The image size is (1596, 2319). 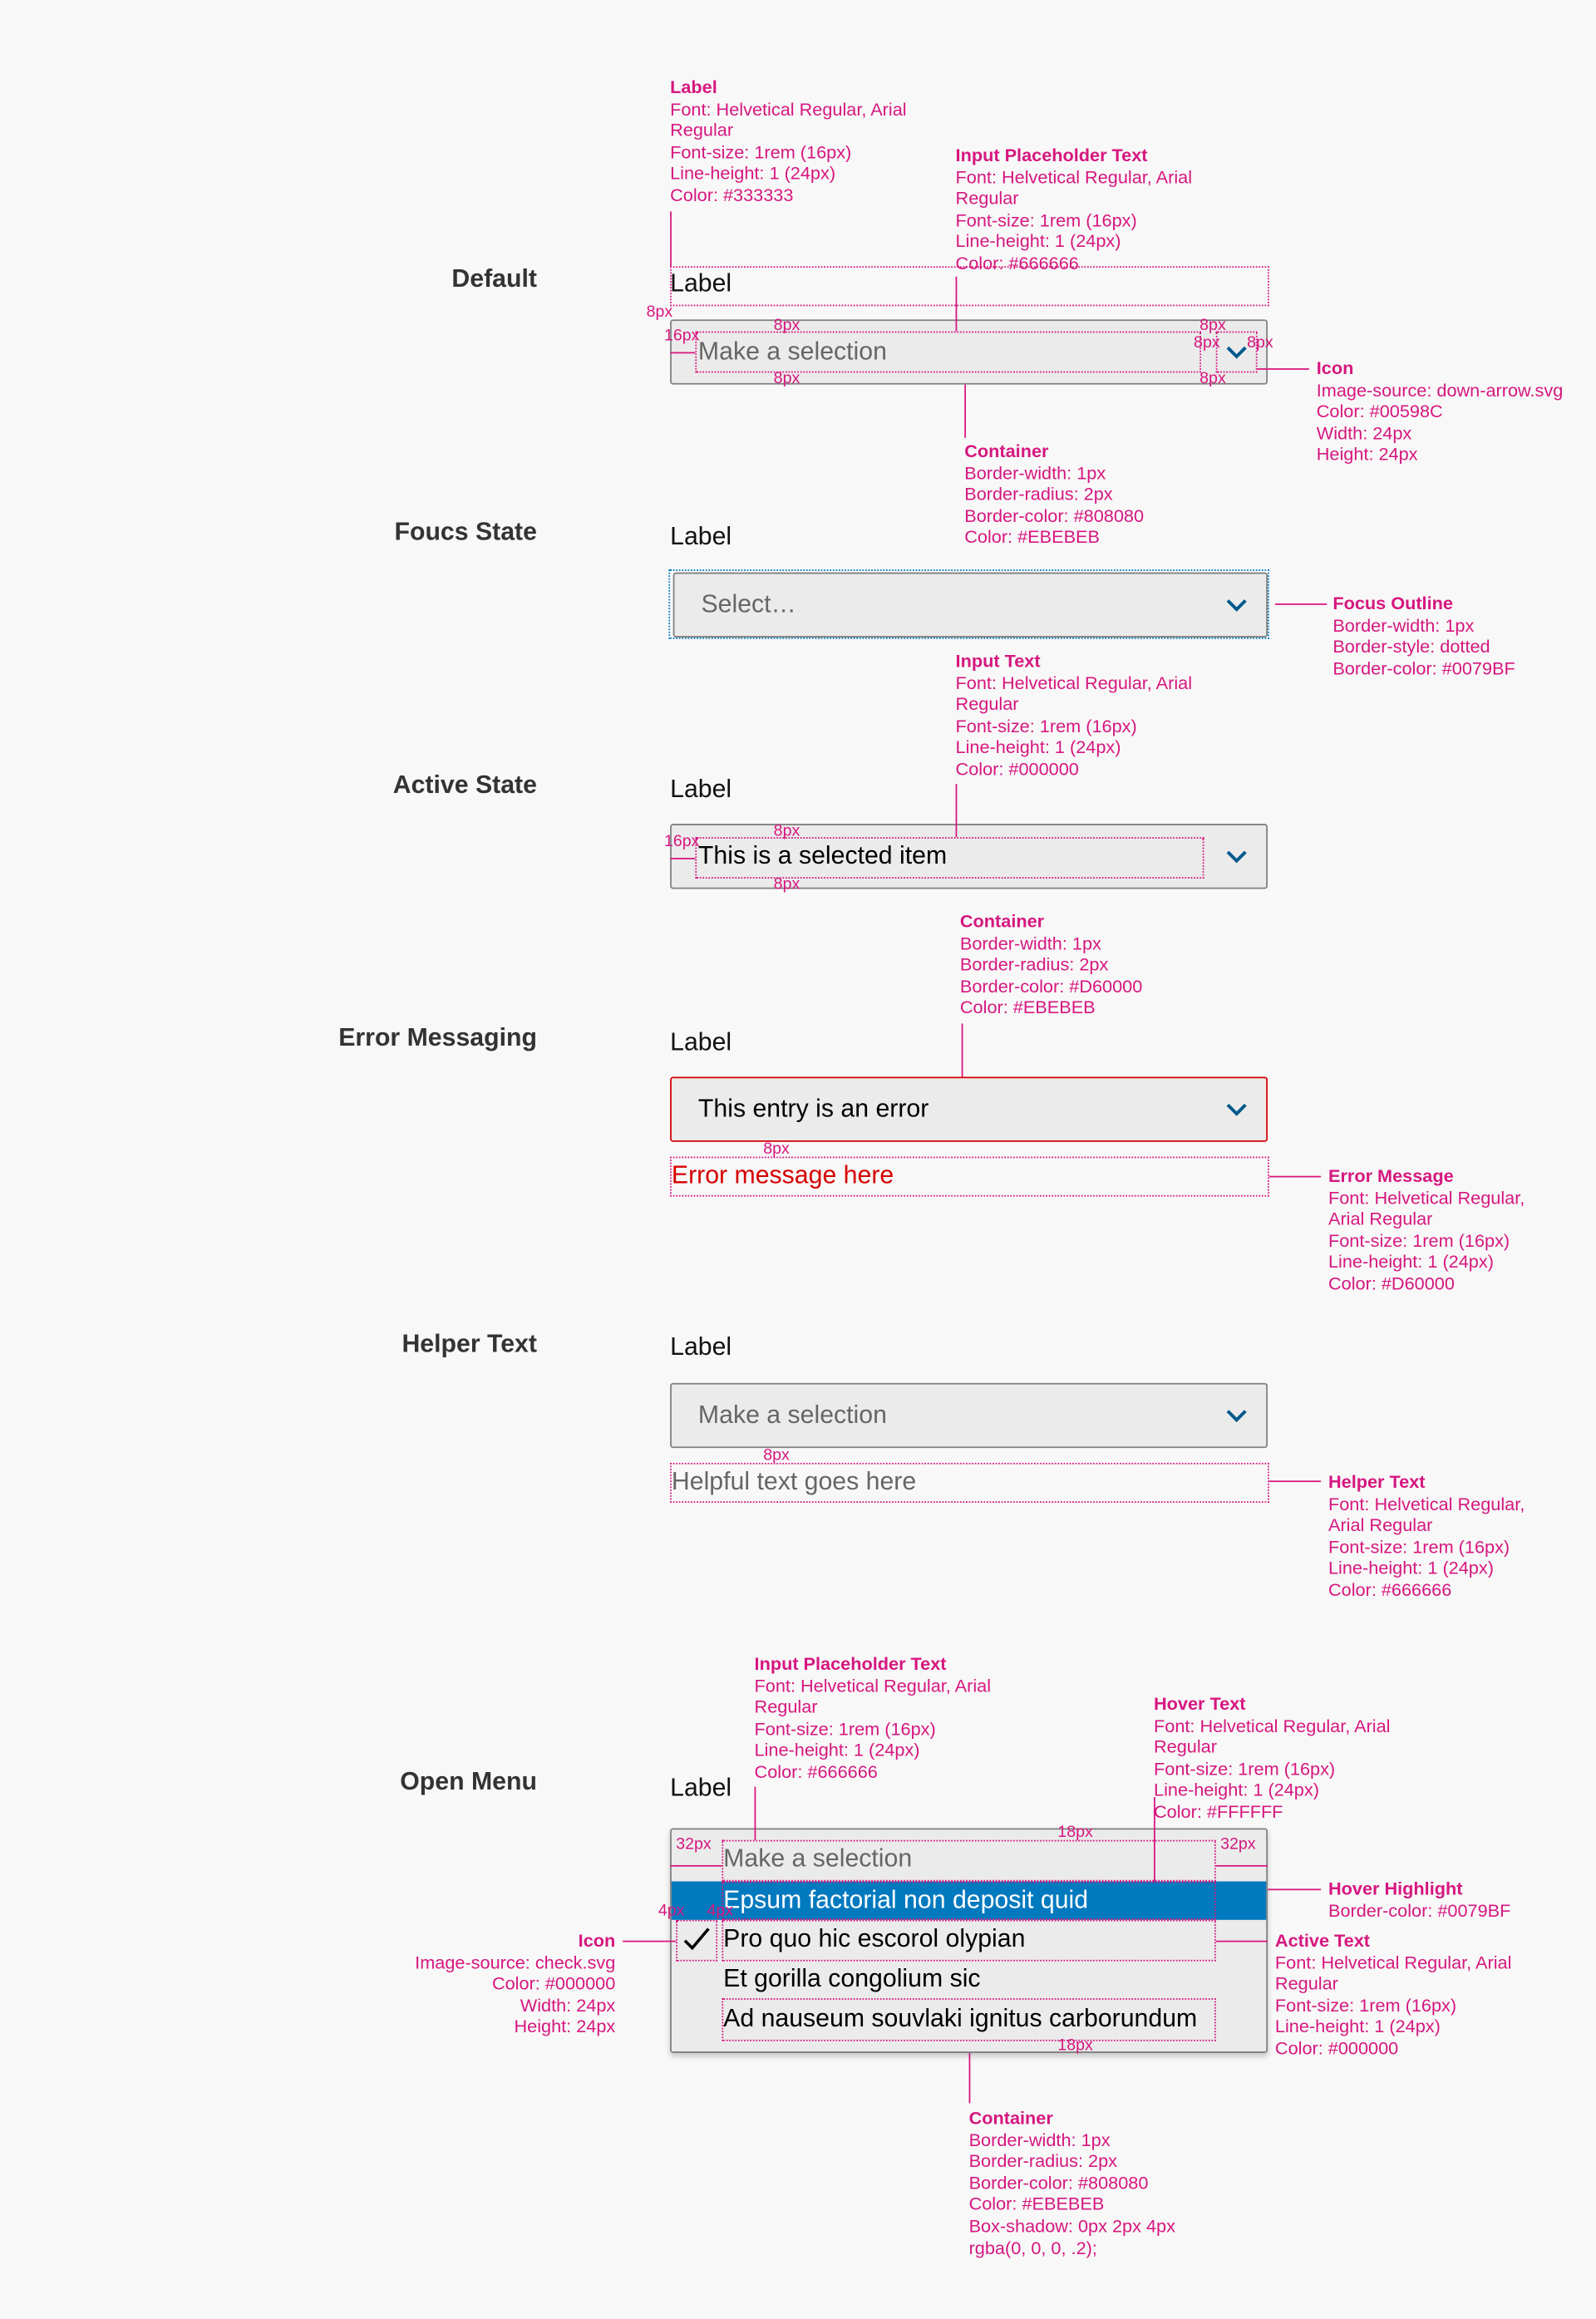 What do you see at coordinates (792, 1415) in the screenshot?
I see `select-placeholder: Make a selection` at bounding box center [792, 1415].